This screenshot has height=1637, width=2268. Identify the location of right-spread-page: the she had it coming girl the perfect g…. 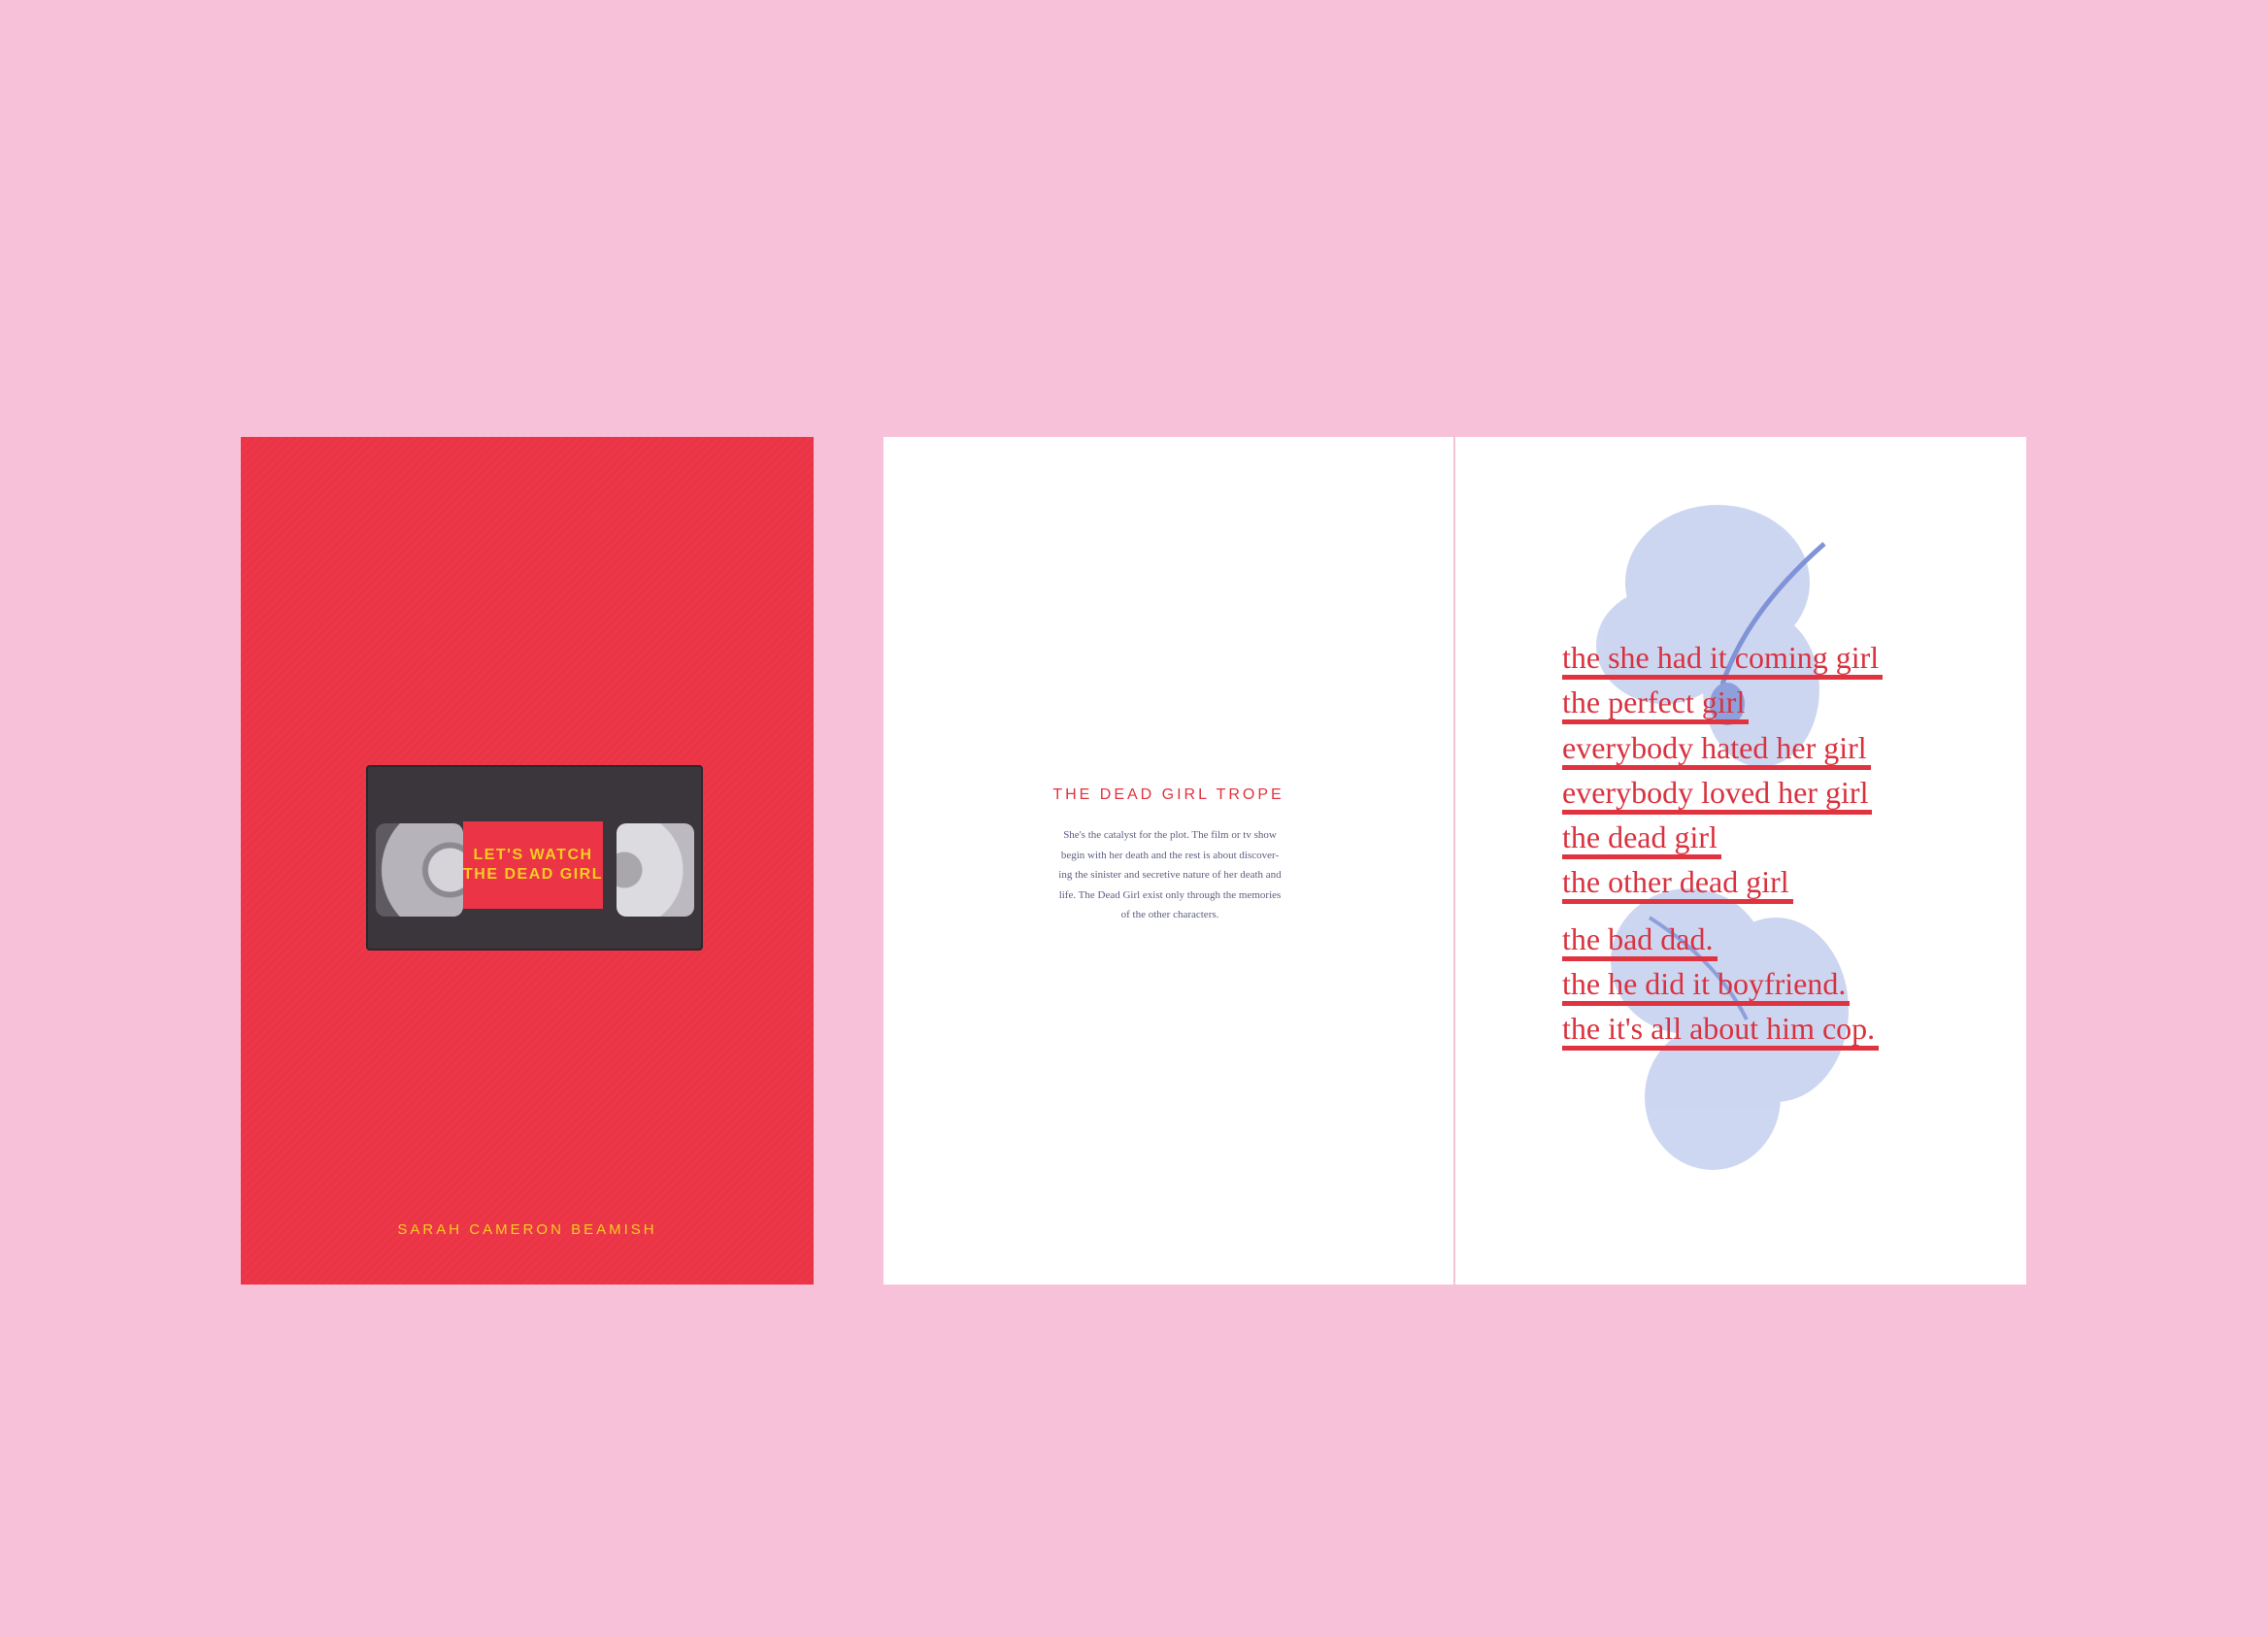
(1740, 861).